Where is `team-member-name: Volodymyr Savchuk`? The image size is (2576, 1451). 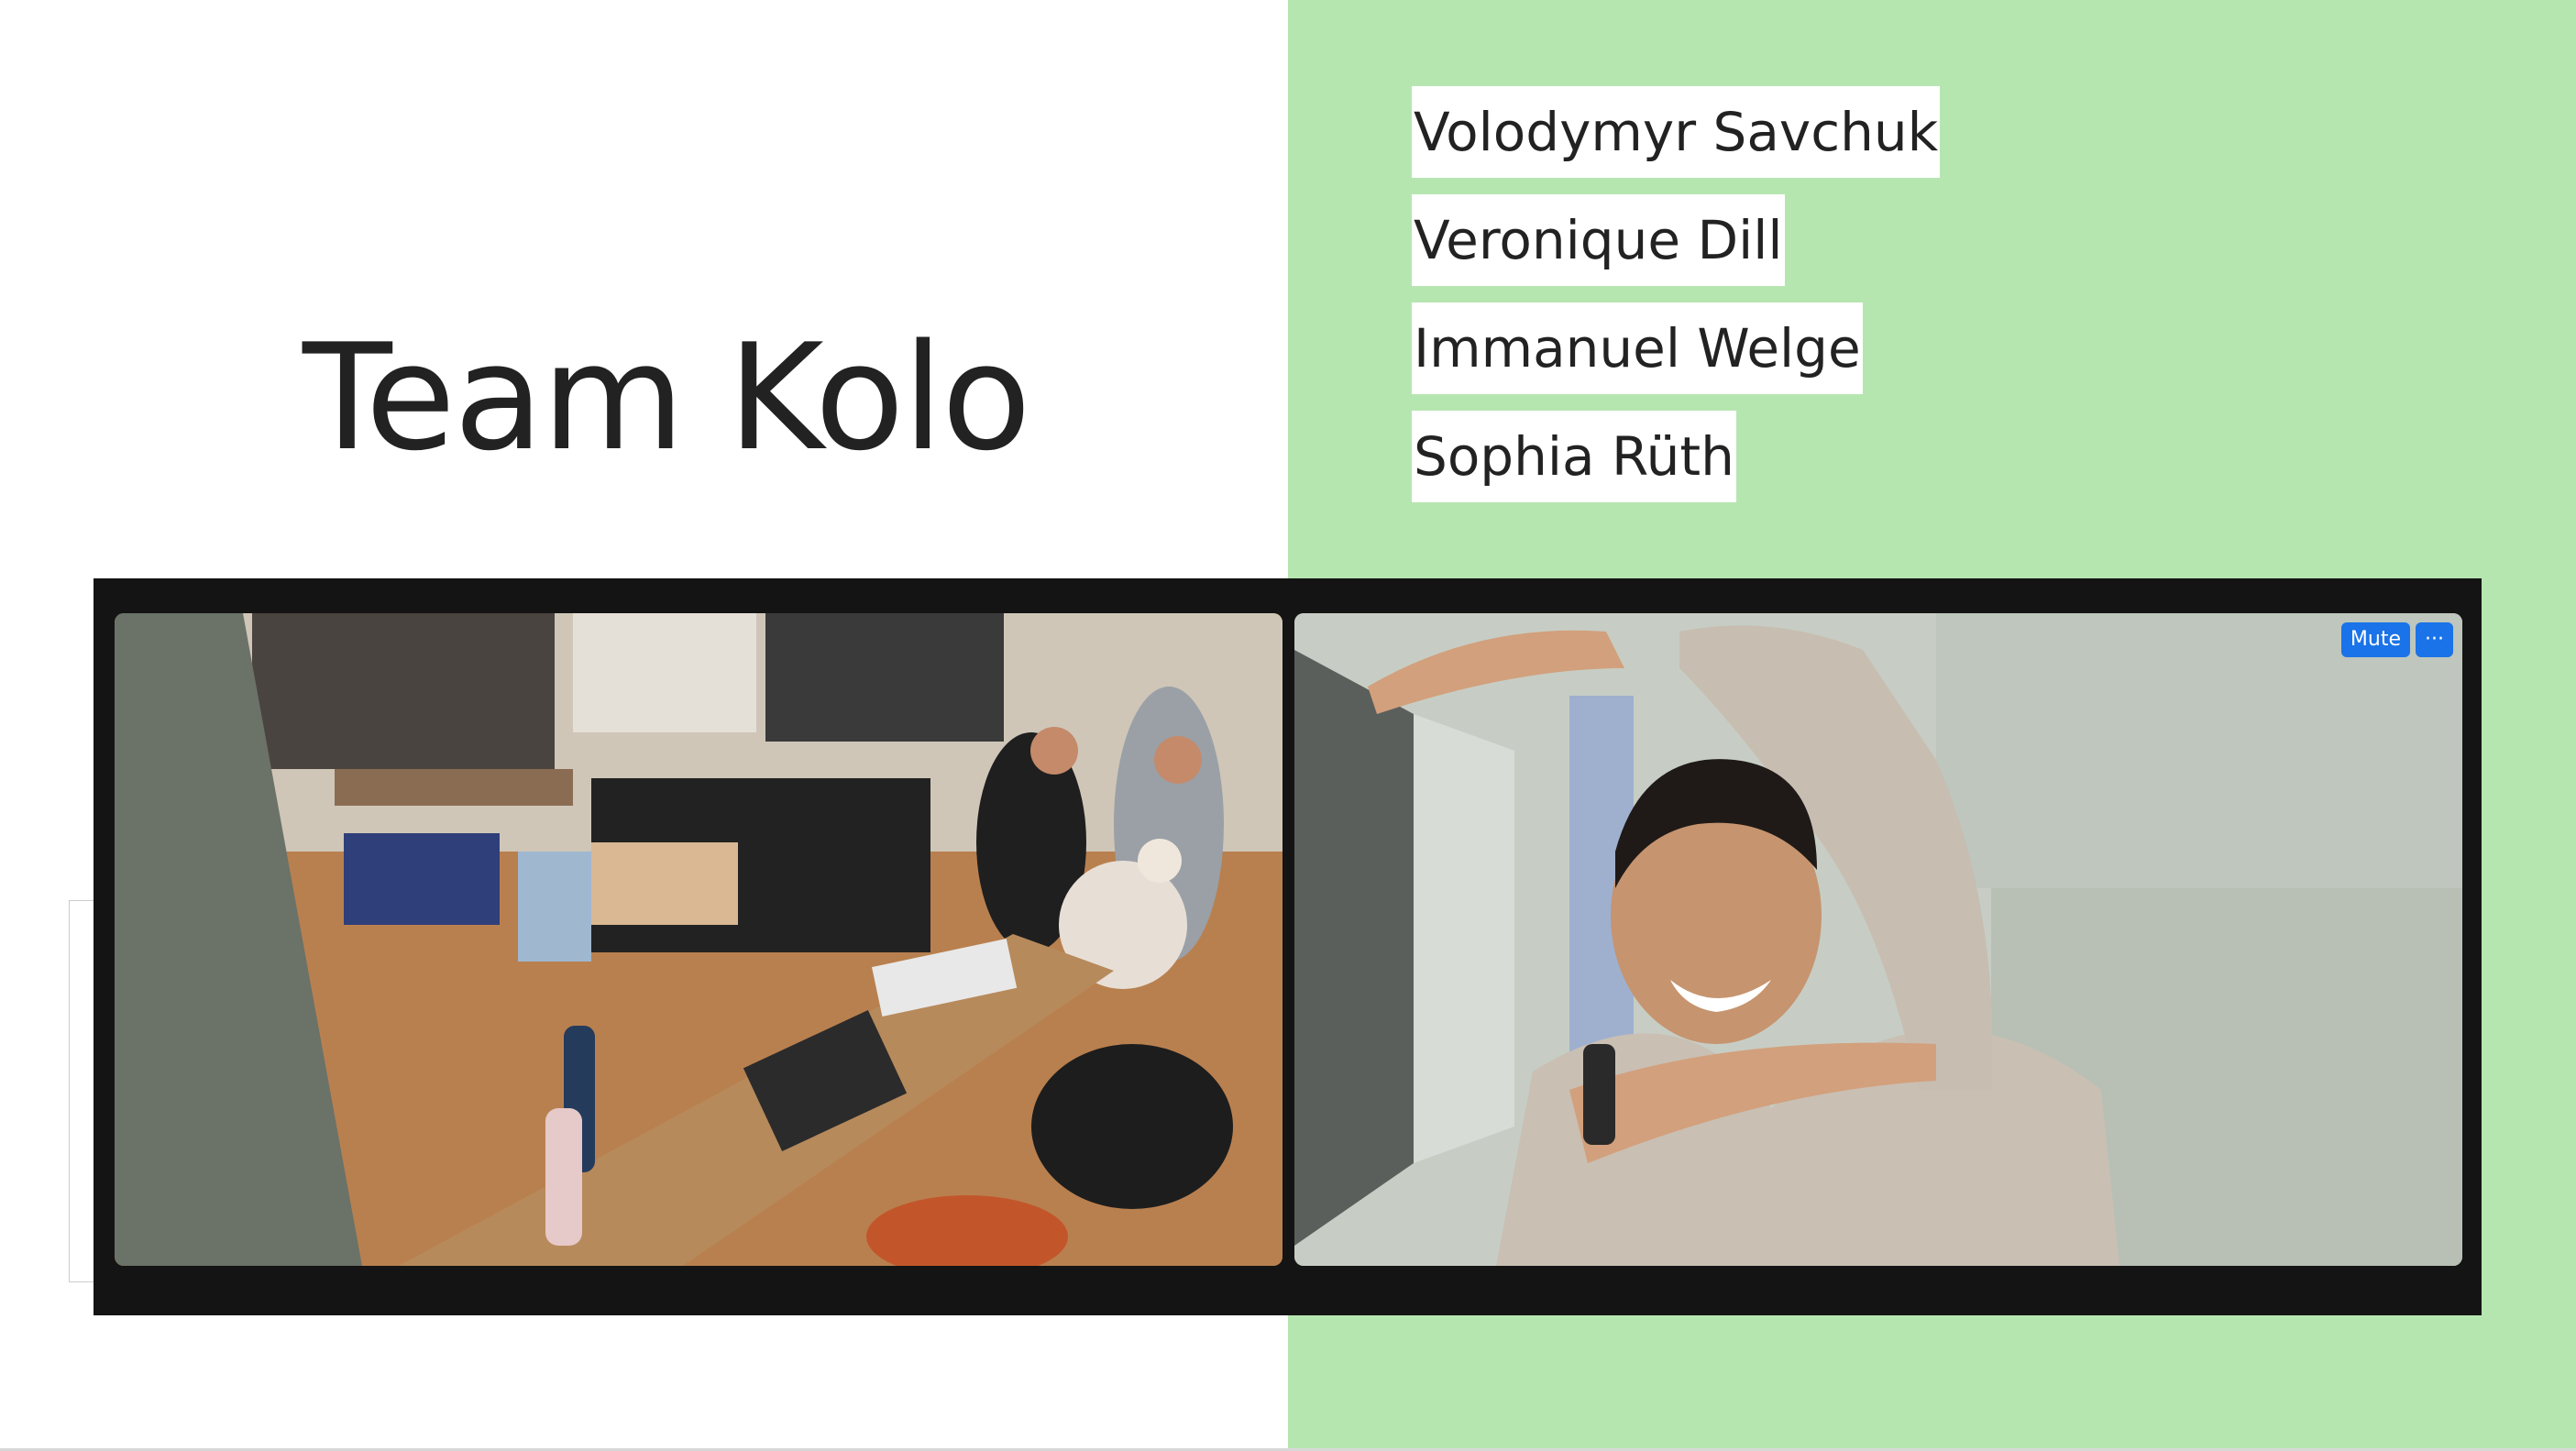 team-member-name: Volodymyr Savchuk is located at coordinates (1677, 132).